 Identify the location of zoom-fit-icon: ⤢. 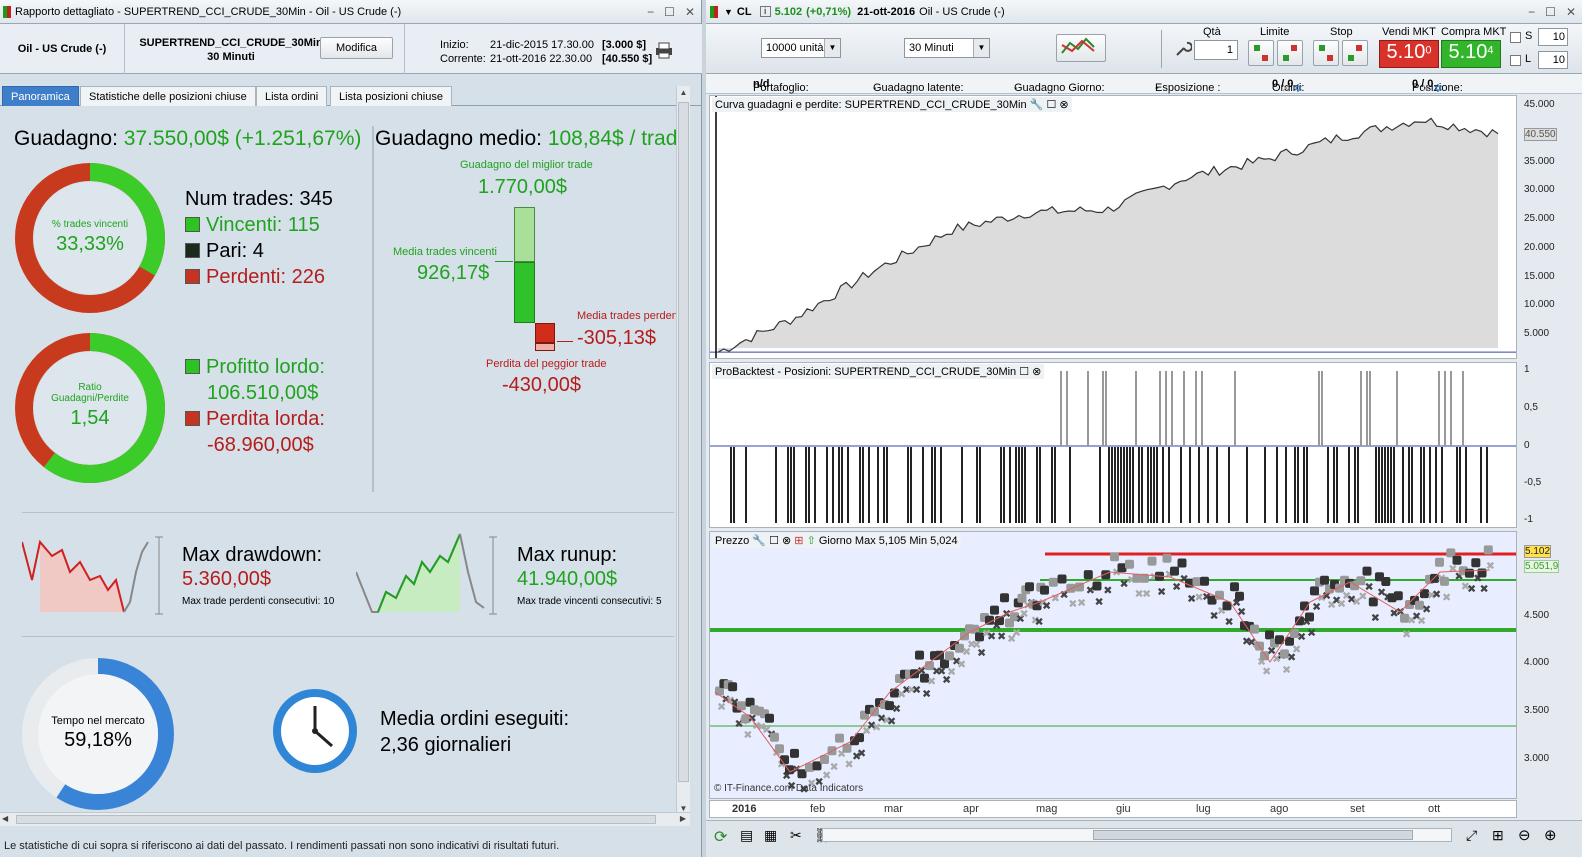
(1471, 835).